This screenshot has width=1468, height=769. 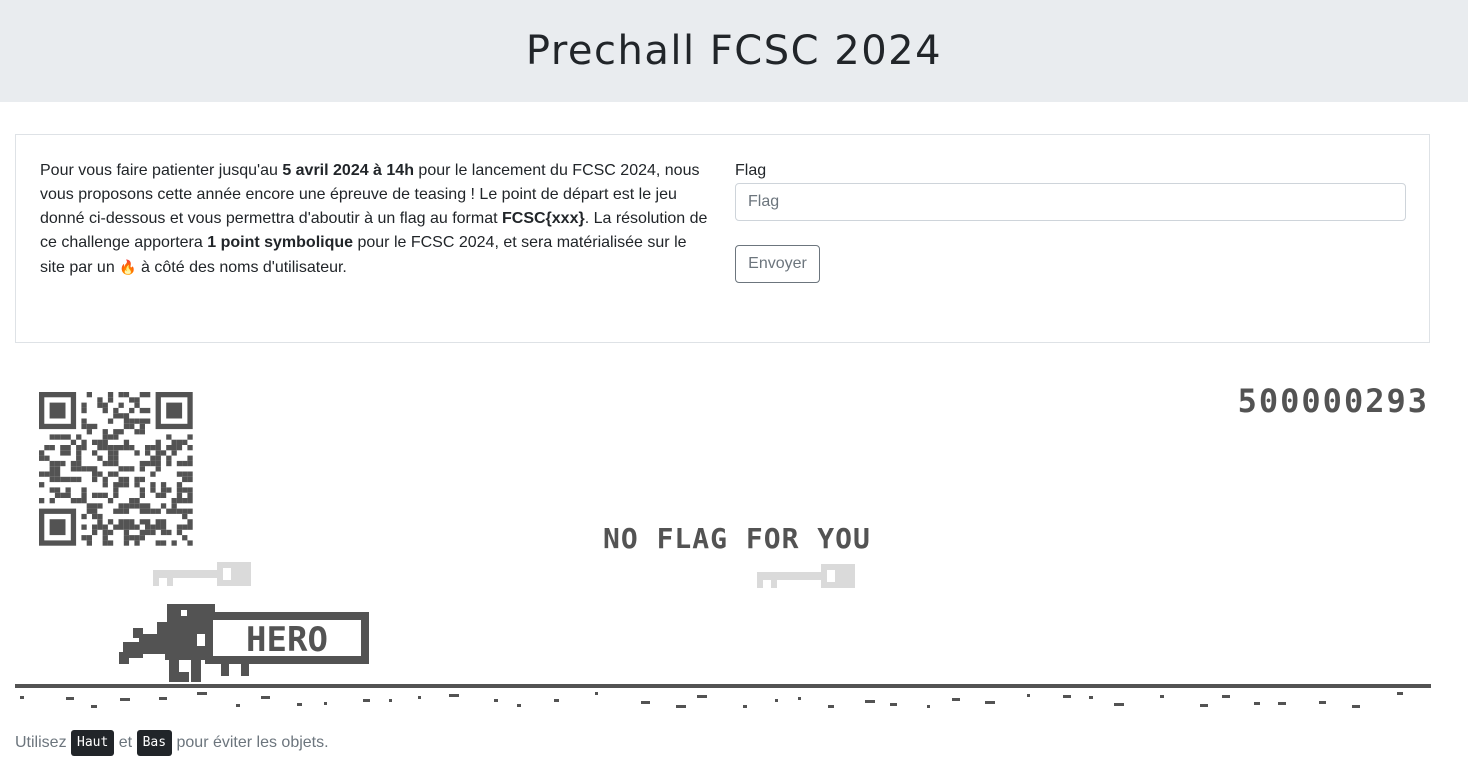 What do you see at coordinates (161, 170) in the screenshot?
I see `intro-text-part: Pour vous faire patienter jusqu'au` at bounding box center [161, 170].